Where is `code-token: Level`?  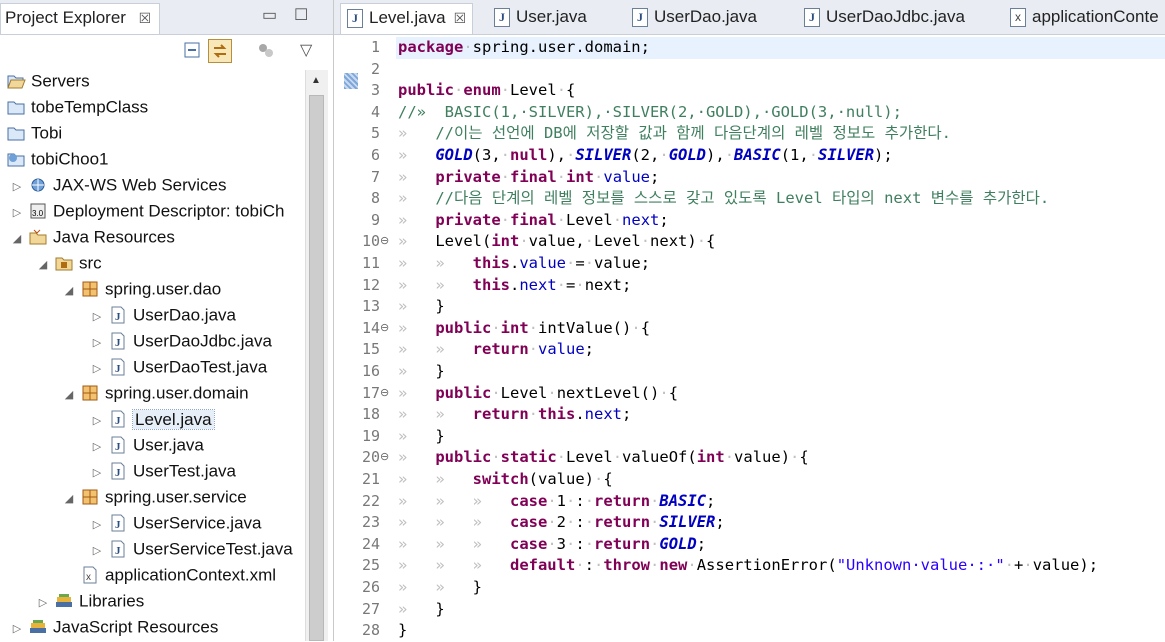 code-token: Level is located at coordinates (533, 90).